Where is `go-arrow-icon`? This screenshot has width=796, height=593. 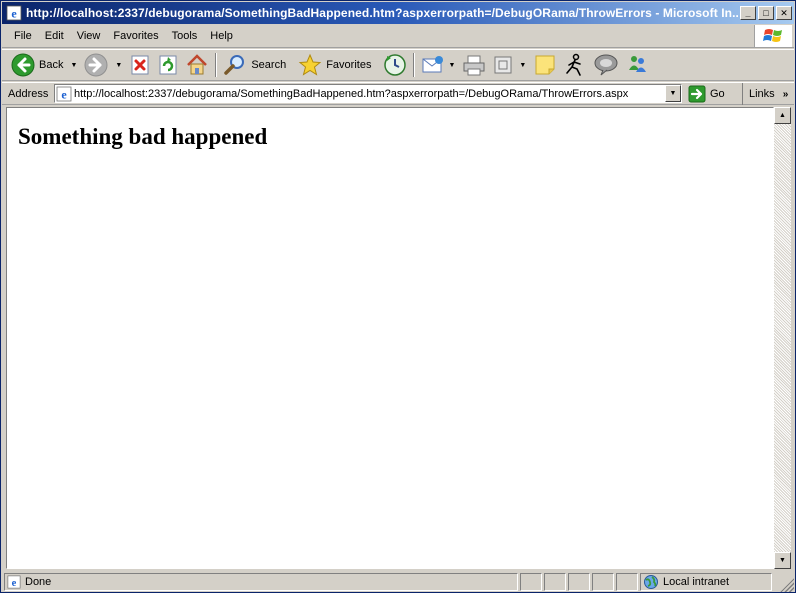
go-arrow-icon is located at coordinates (697, 93).